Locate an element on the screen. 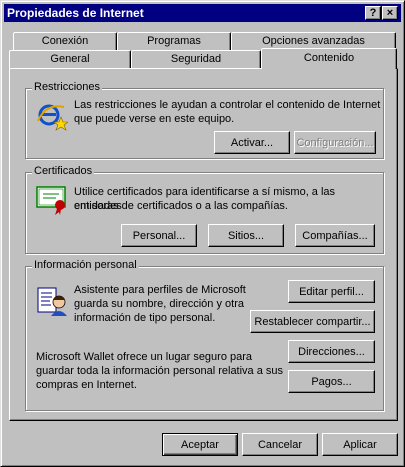 The height and width of the screenshot is (467, 405). title-bar: Propiedades de Internet ? × is located at coordinates (202, 13).